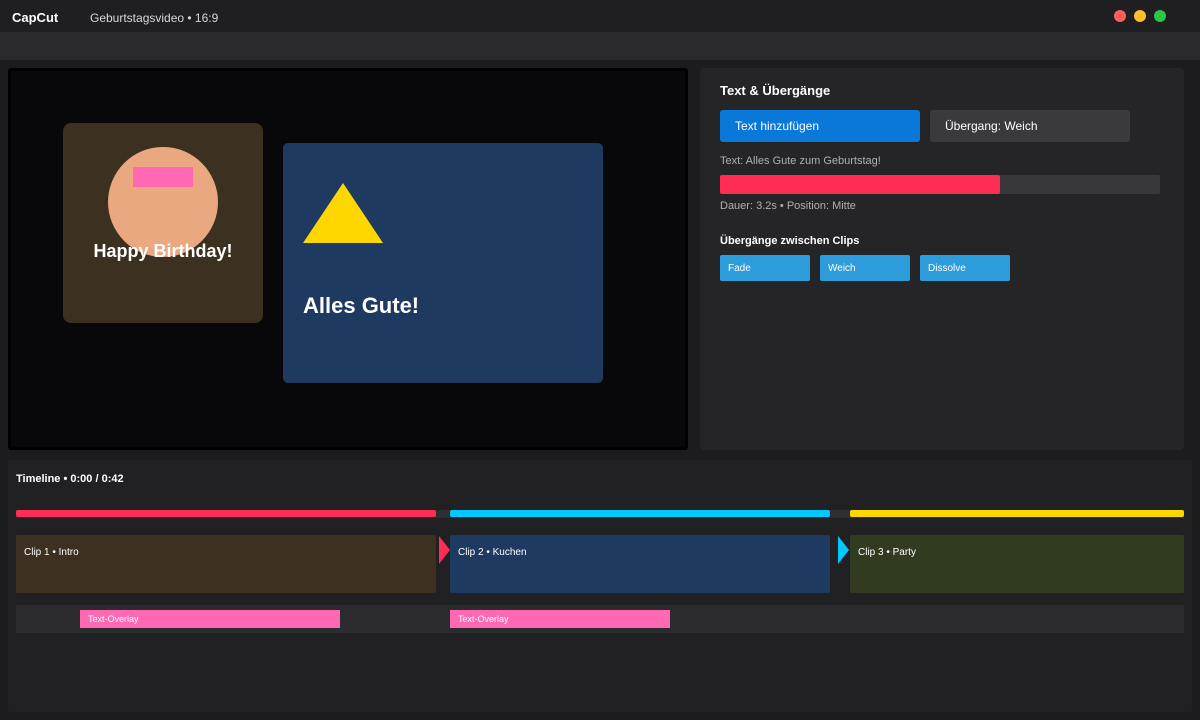 Image resolution: width=1200 pixels, height=720 pixels. Describe the element at coordinates (640, 564) in the screenshot. I see `timeline-clip-2: Clip 2 • Kuchen` at that location.